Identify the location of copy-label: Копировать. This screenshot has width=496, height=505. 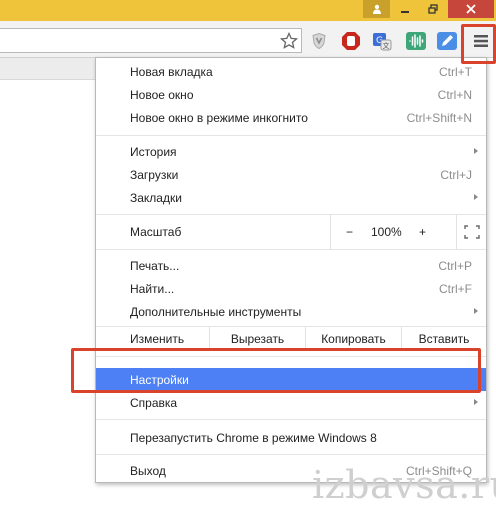
(353, 339).